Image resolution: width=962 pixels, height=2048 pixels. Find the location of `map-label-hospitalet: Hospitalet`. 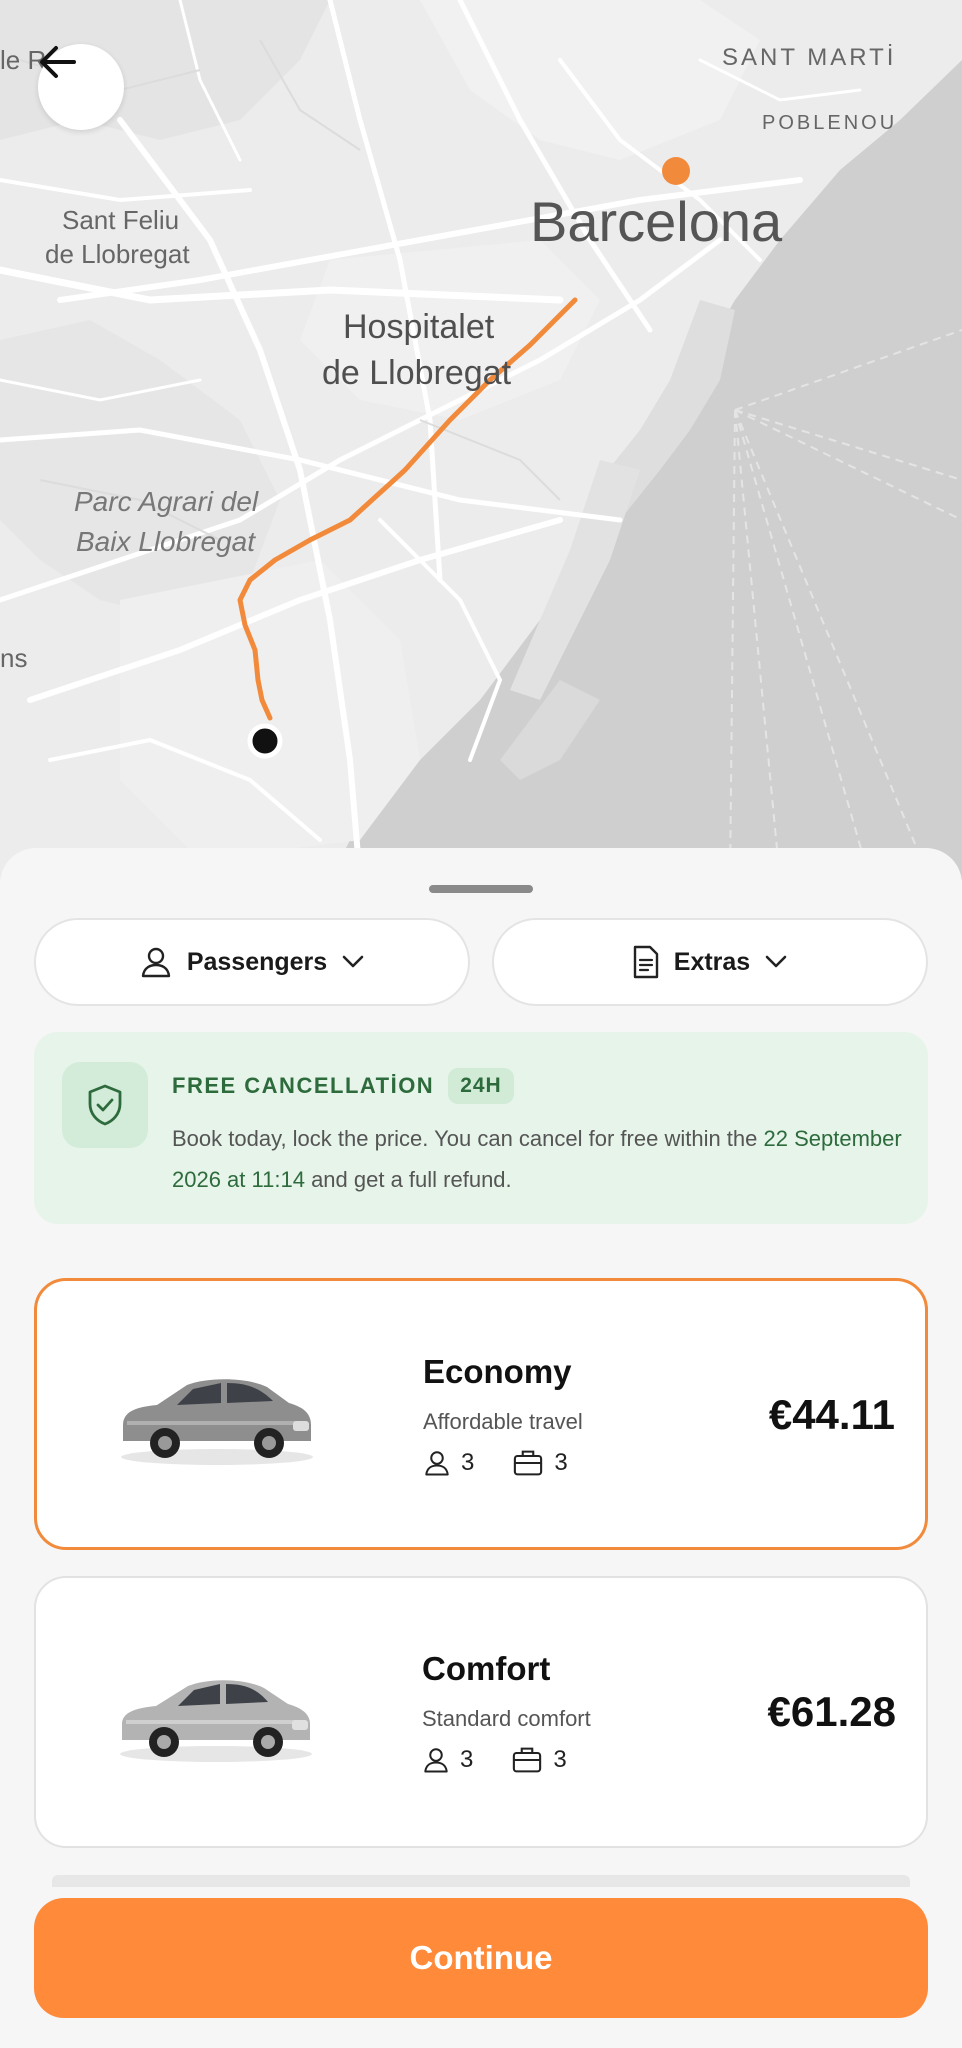

map-label-hospitalet: Hospitalet is located at coordinates (419, 327).